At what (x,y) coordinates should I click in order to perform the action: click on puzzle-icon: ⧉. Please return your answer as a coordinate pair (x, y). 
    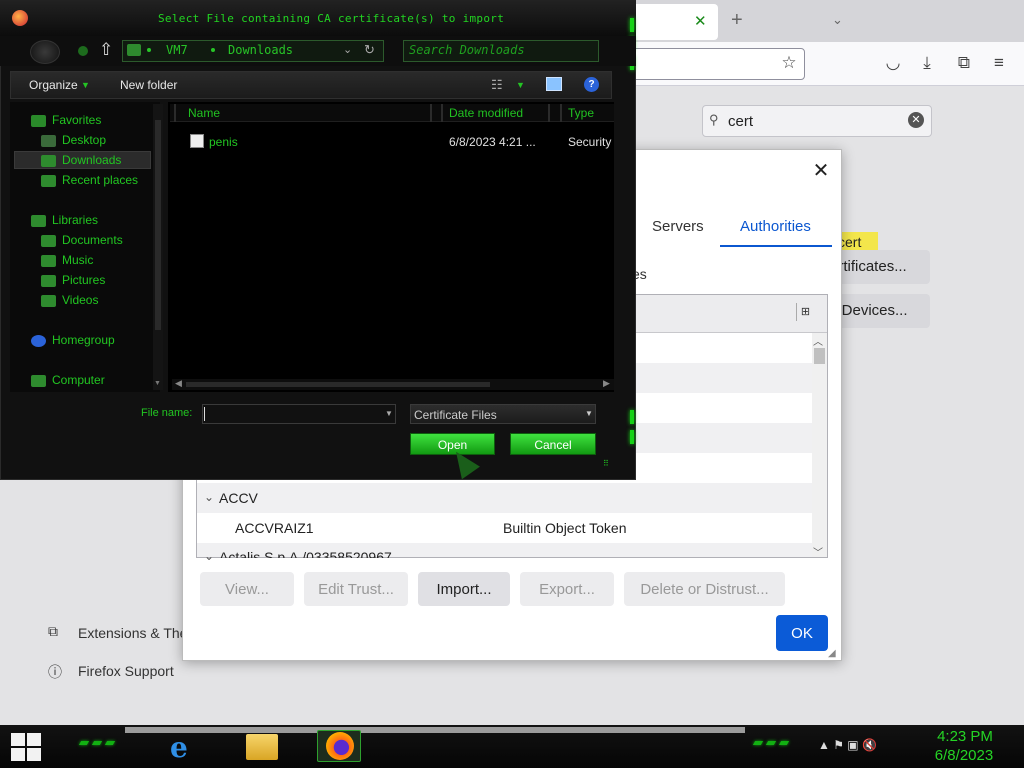
    Looking at the image, I should click on (53, 631).